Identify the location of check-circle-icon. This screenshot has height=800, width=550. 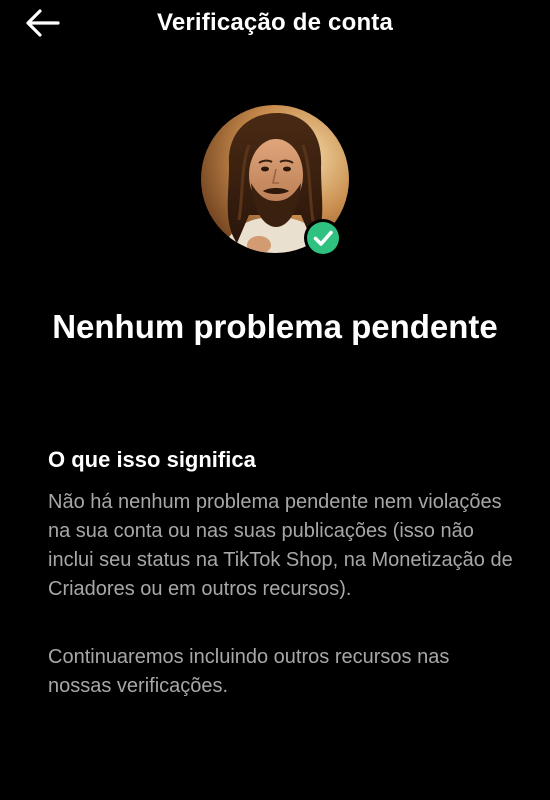
(323, 238).